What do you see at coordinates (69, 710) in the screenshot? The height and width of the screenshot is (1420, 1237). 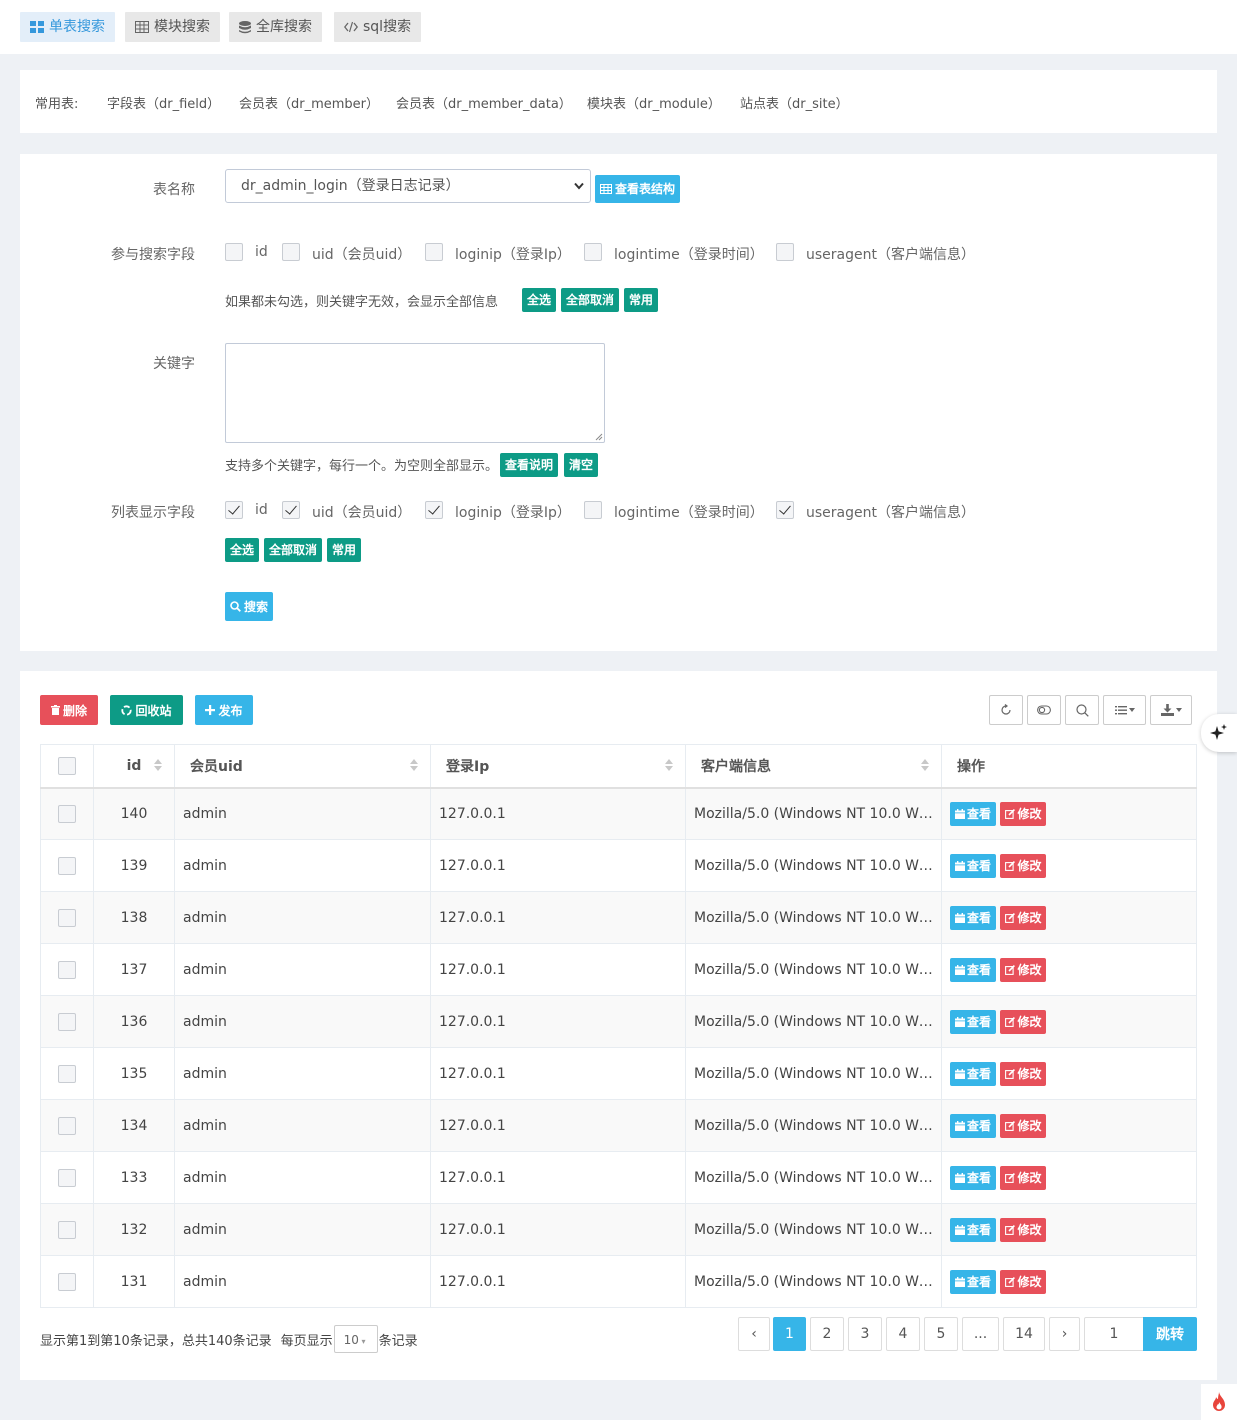 I see `delete-button: 删除` at bounding box center [69, 710].